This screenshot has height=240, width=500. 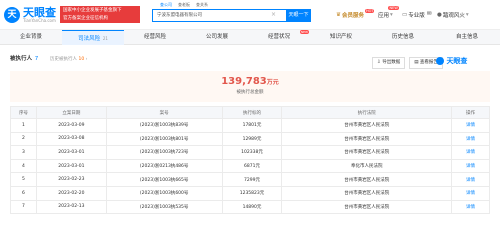 What do you see at coordinates (405, 15) in the screenshot?
I see `monitor-icon: ▭` at bounding box center [405, 15].